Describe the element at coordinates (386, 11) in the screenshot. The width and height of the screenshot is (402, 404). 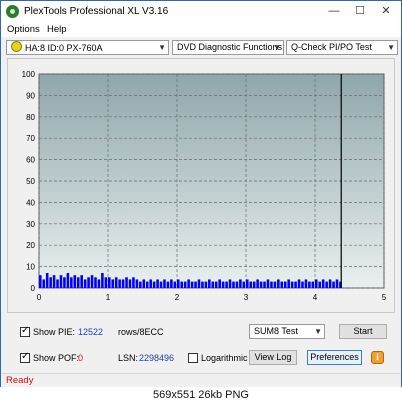
I see `close-button: ✕` at that location.